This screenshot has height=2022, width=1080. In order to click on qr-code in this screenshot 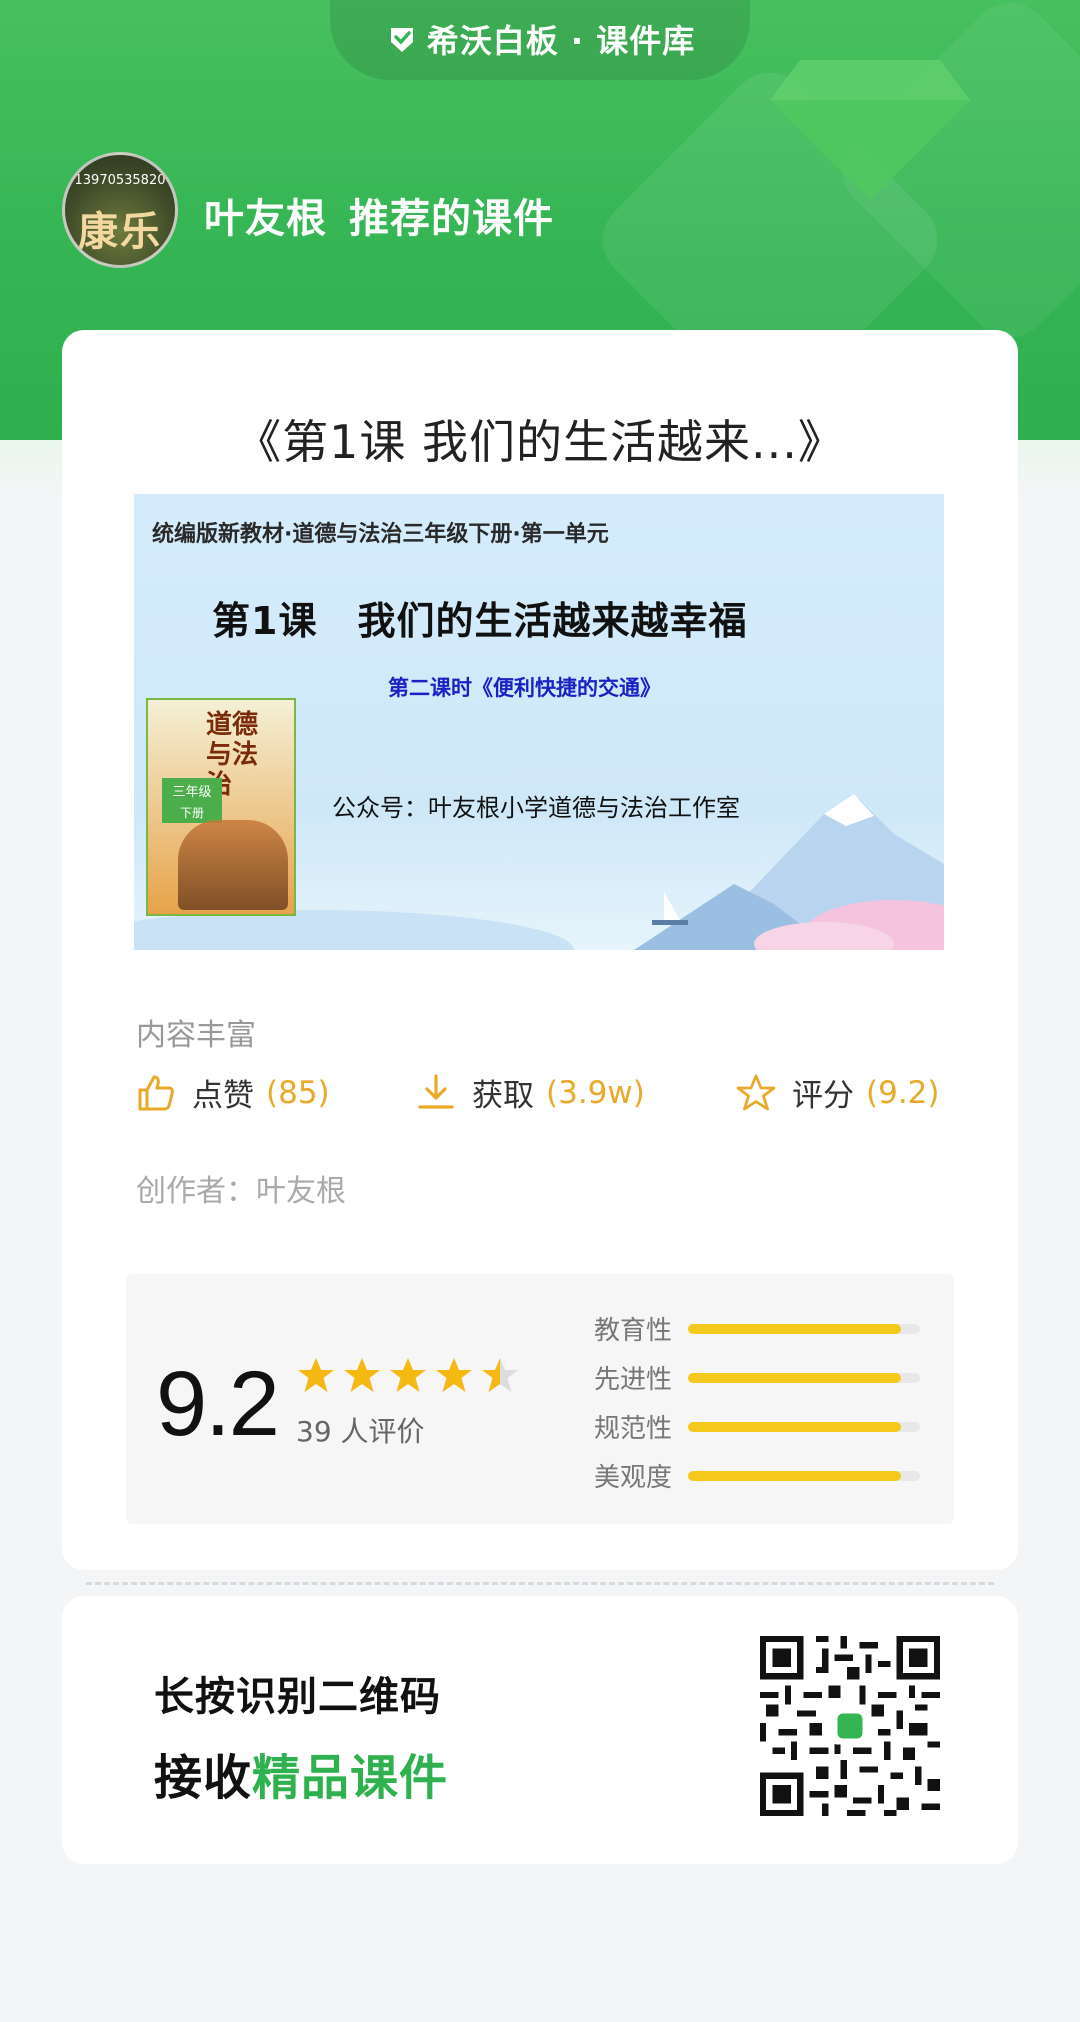, I will do `click(850, 1726)`.